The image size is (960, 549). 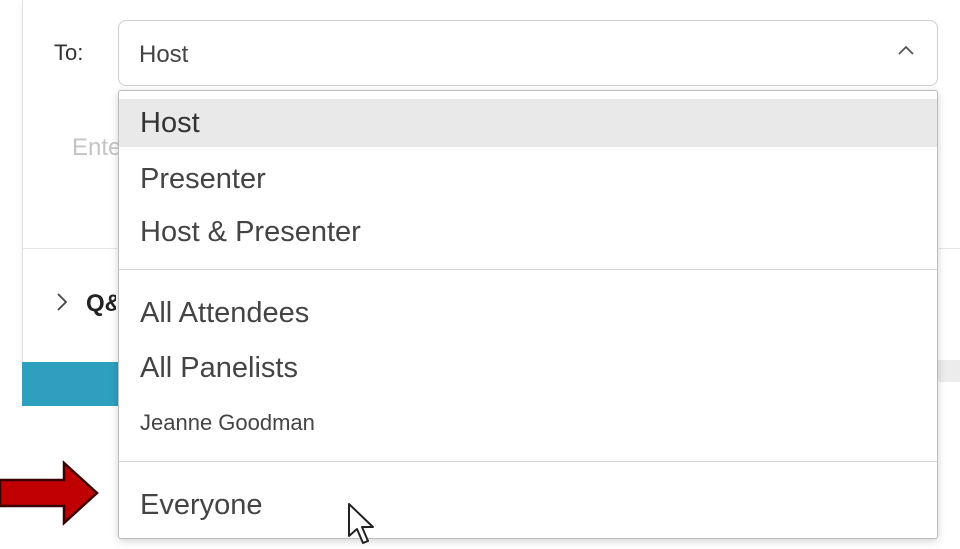 I want to click on selected-recipient: Host, so click(x=164, y=54).